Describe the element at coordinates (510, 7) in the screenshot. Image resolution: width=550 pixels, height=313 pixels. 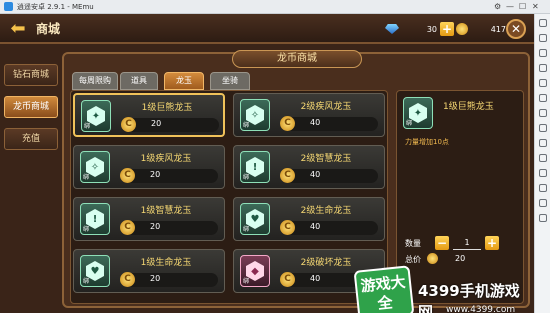
I see `minimize-icon: —` at that location.